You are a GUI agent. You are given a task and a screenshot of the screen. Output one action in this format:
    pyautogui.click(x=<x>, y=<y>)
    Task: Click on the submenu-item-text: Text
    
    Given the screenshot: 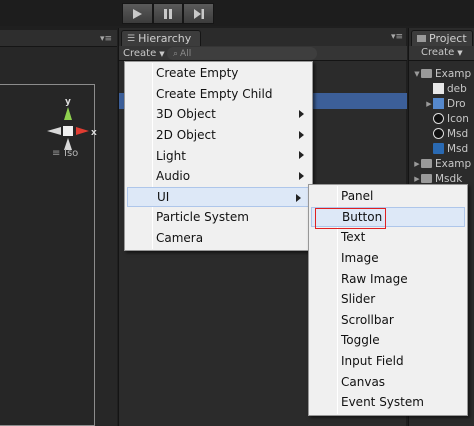 What is the action you would take?
    pyautogui.click(x=388, y=237)
    